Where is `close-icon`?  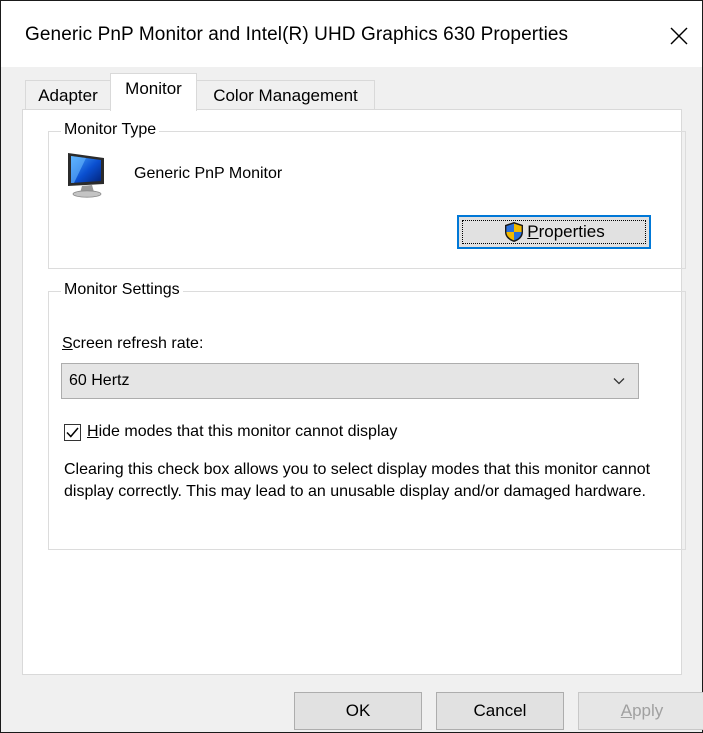 close-icon is located at coordinates (679, 36).